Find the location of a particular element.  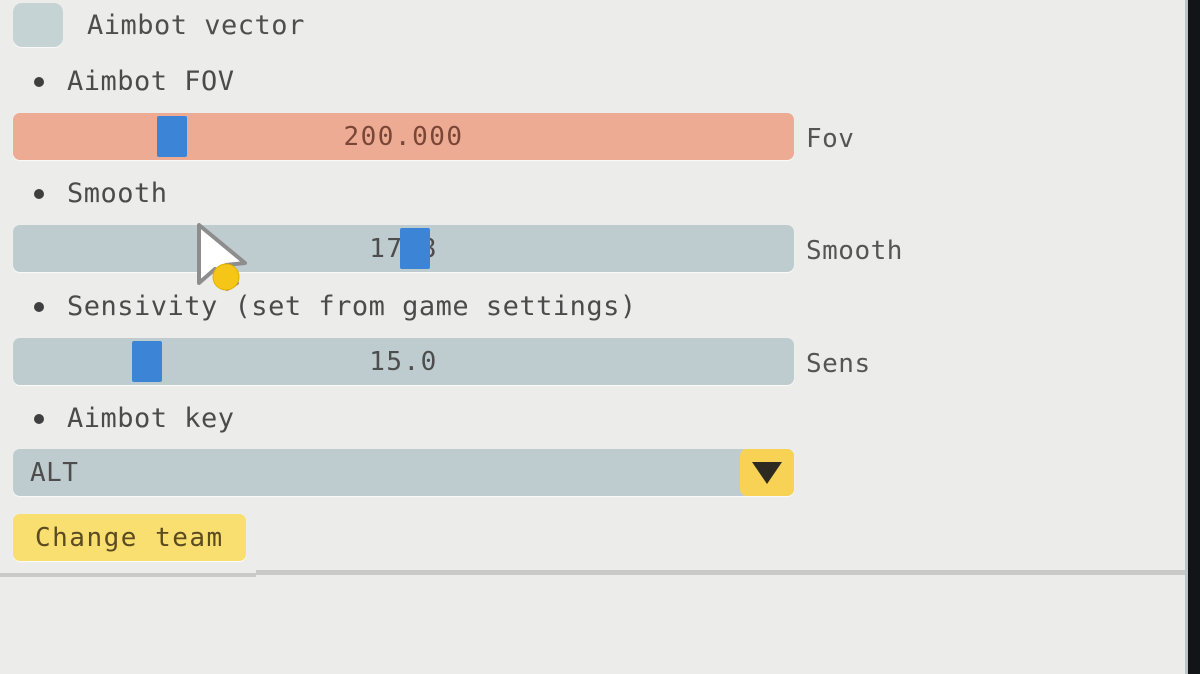

aimbot-key-dropdown-toggle is located at coordinates (767, 472).